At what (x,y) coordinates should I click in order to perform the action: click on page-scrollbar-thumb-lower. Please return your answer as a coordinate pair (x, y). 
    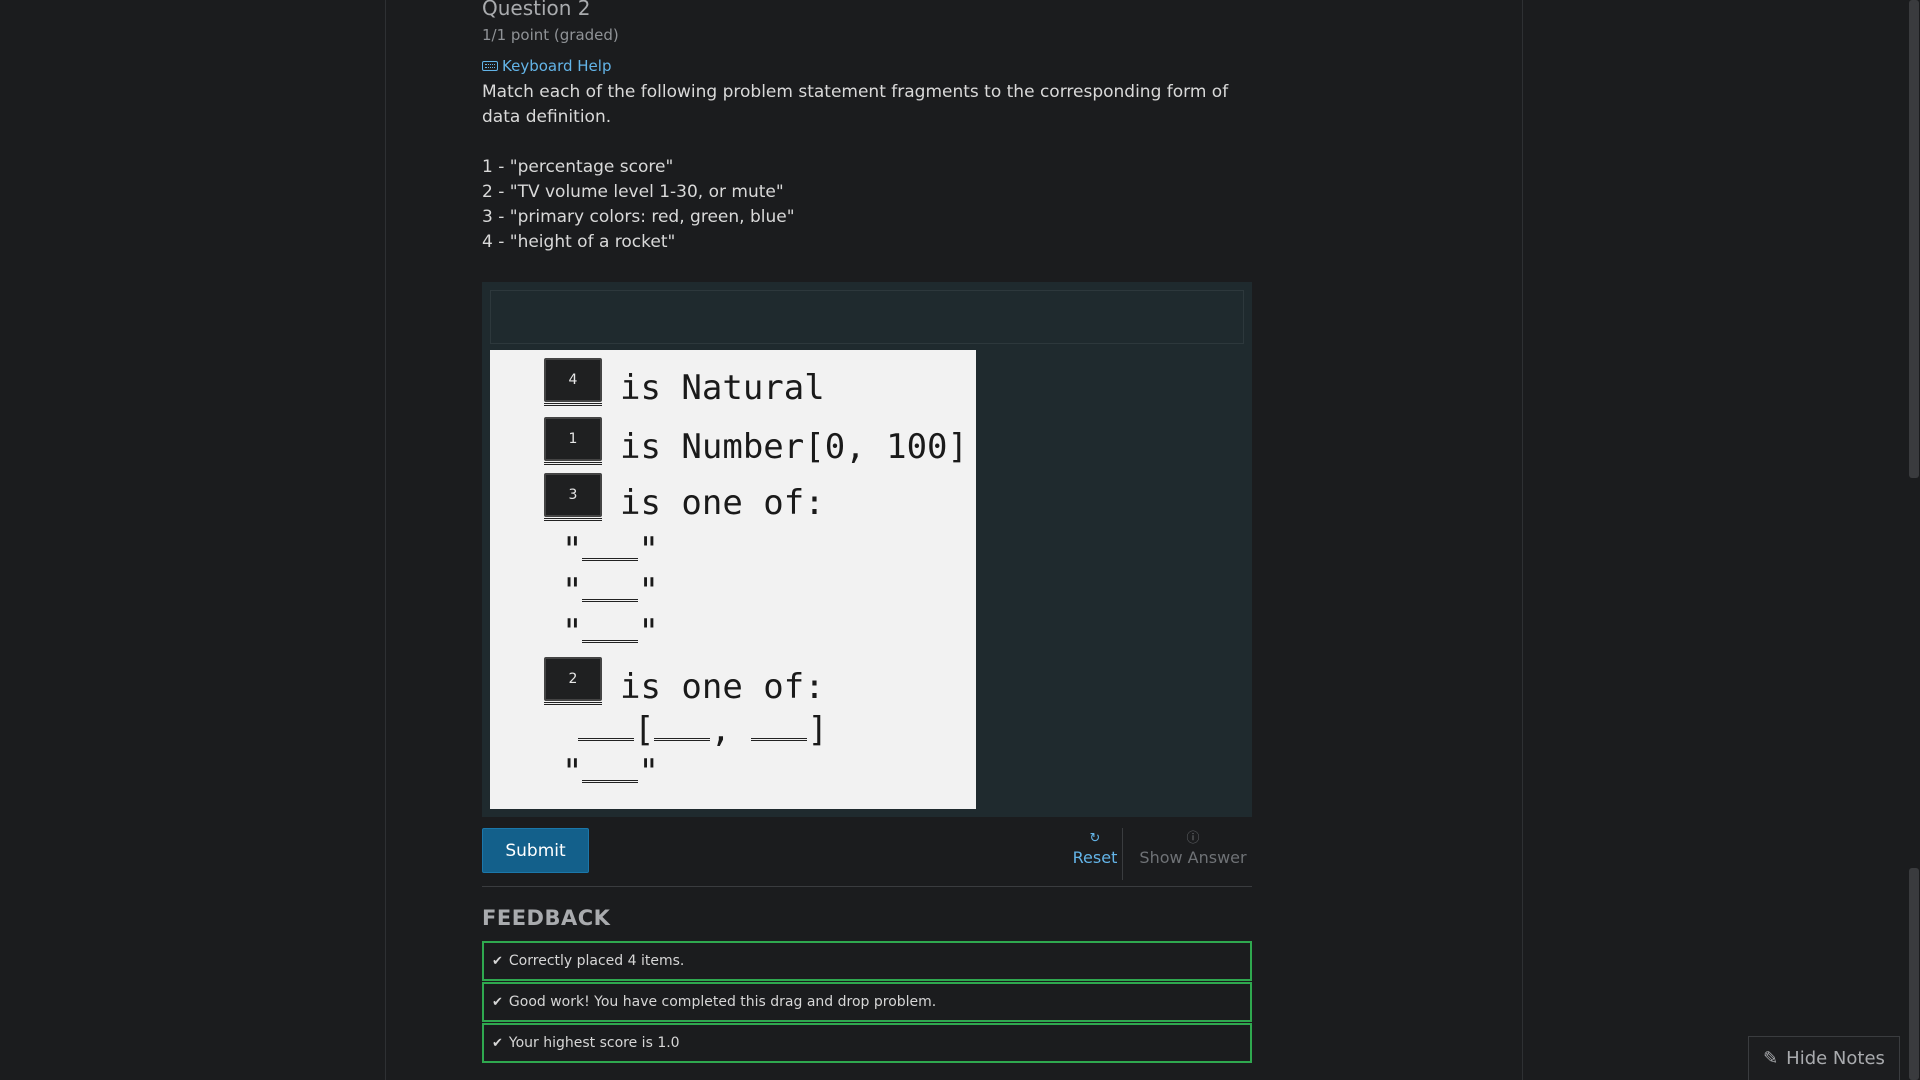
    Looking at the image, I should click on (1914, 974).